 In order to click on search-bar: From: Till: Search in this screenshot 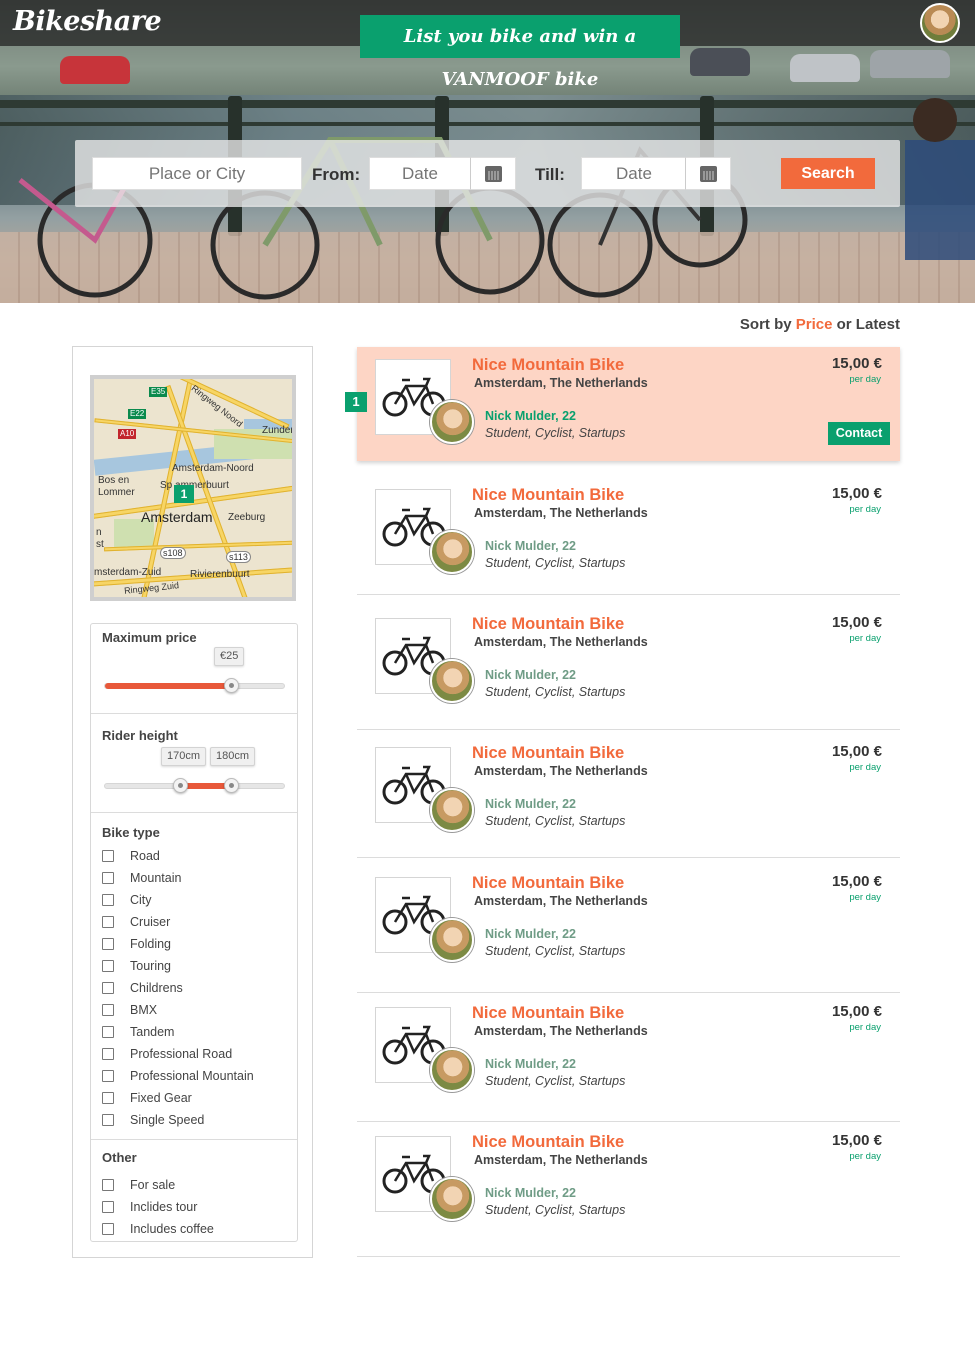, I will do `click(487, 173)`.